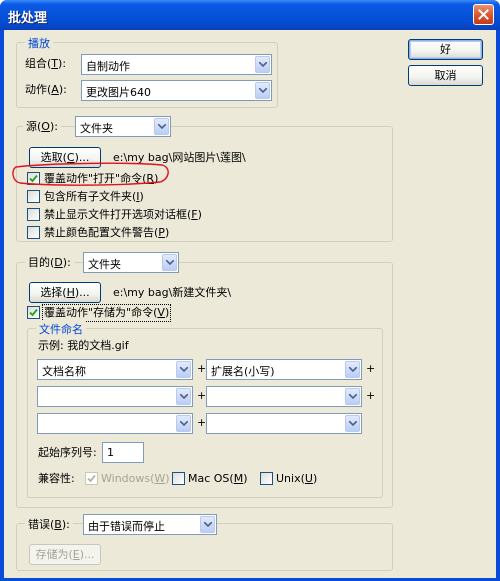  What do you see at coordinates (172, 292) in the screenshot?
I see `destination-path: e:\my bag\新建文件夹\` at bounding box center [172, 292].